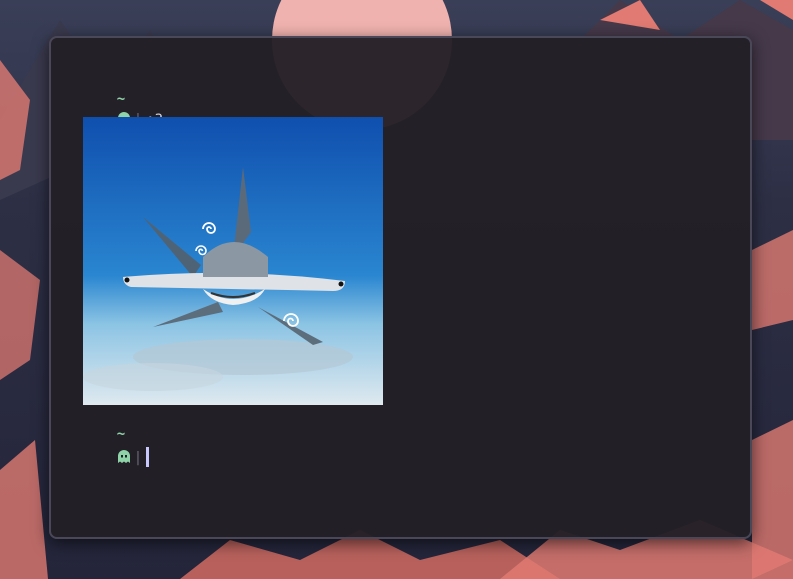 This screenshot has width=793, height=579. What do you see at coordinates (116, 457) in the screenshot?
I see `active-prompt-line: |` at bounding box center [116, 457].